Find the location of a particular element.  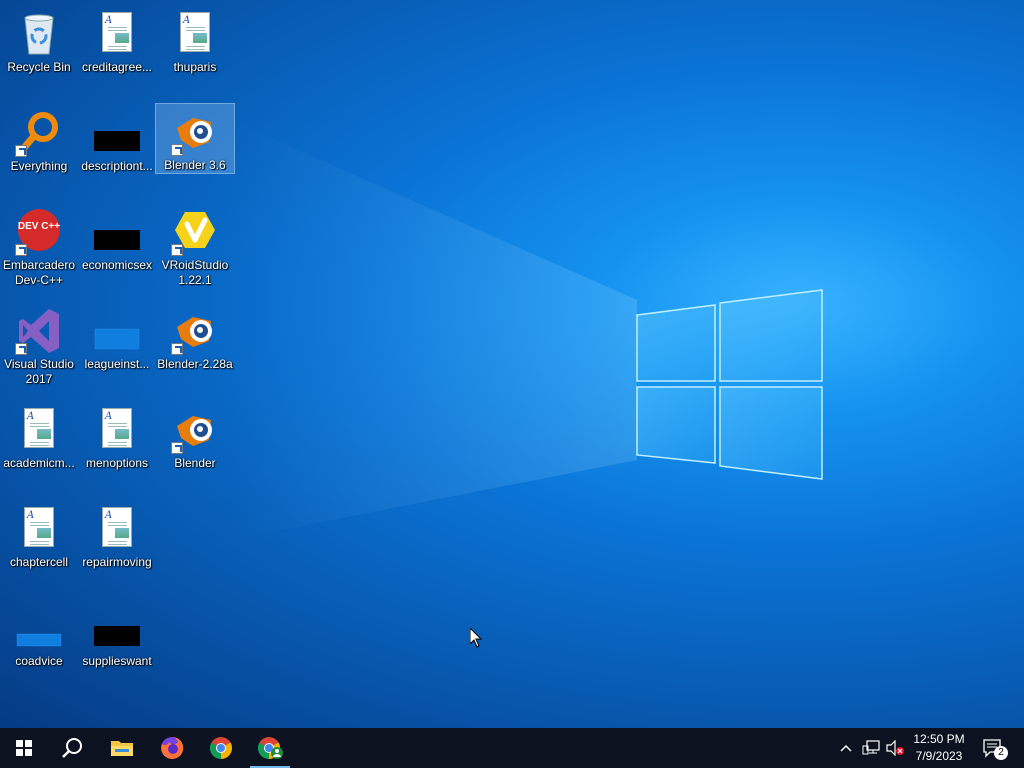

chevron-up-icon is located at coordinates (846, 748).